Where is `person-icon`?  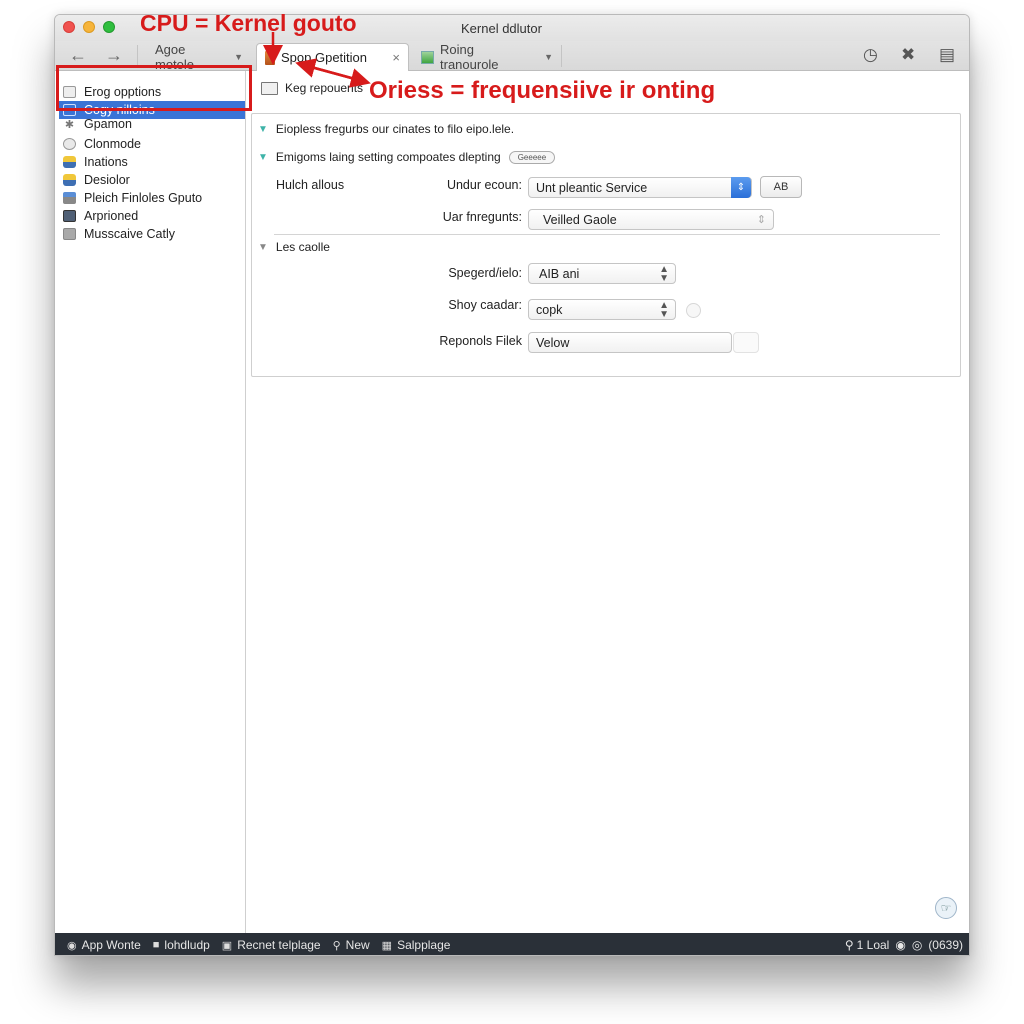 person-icon is located at coordinates (69, 162).